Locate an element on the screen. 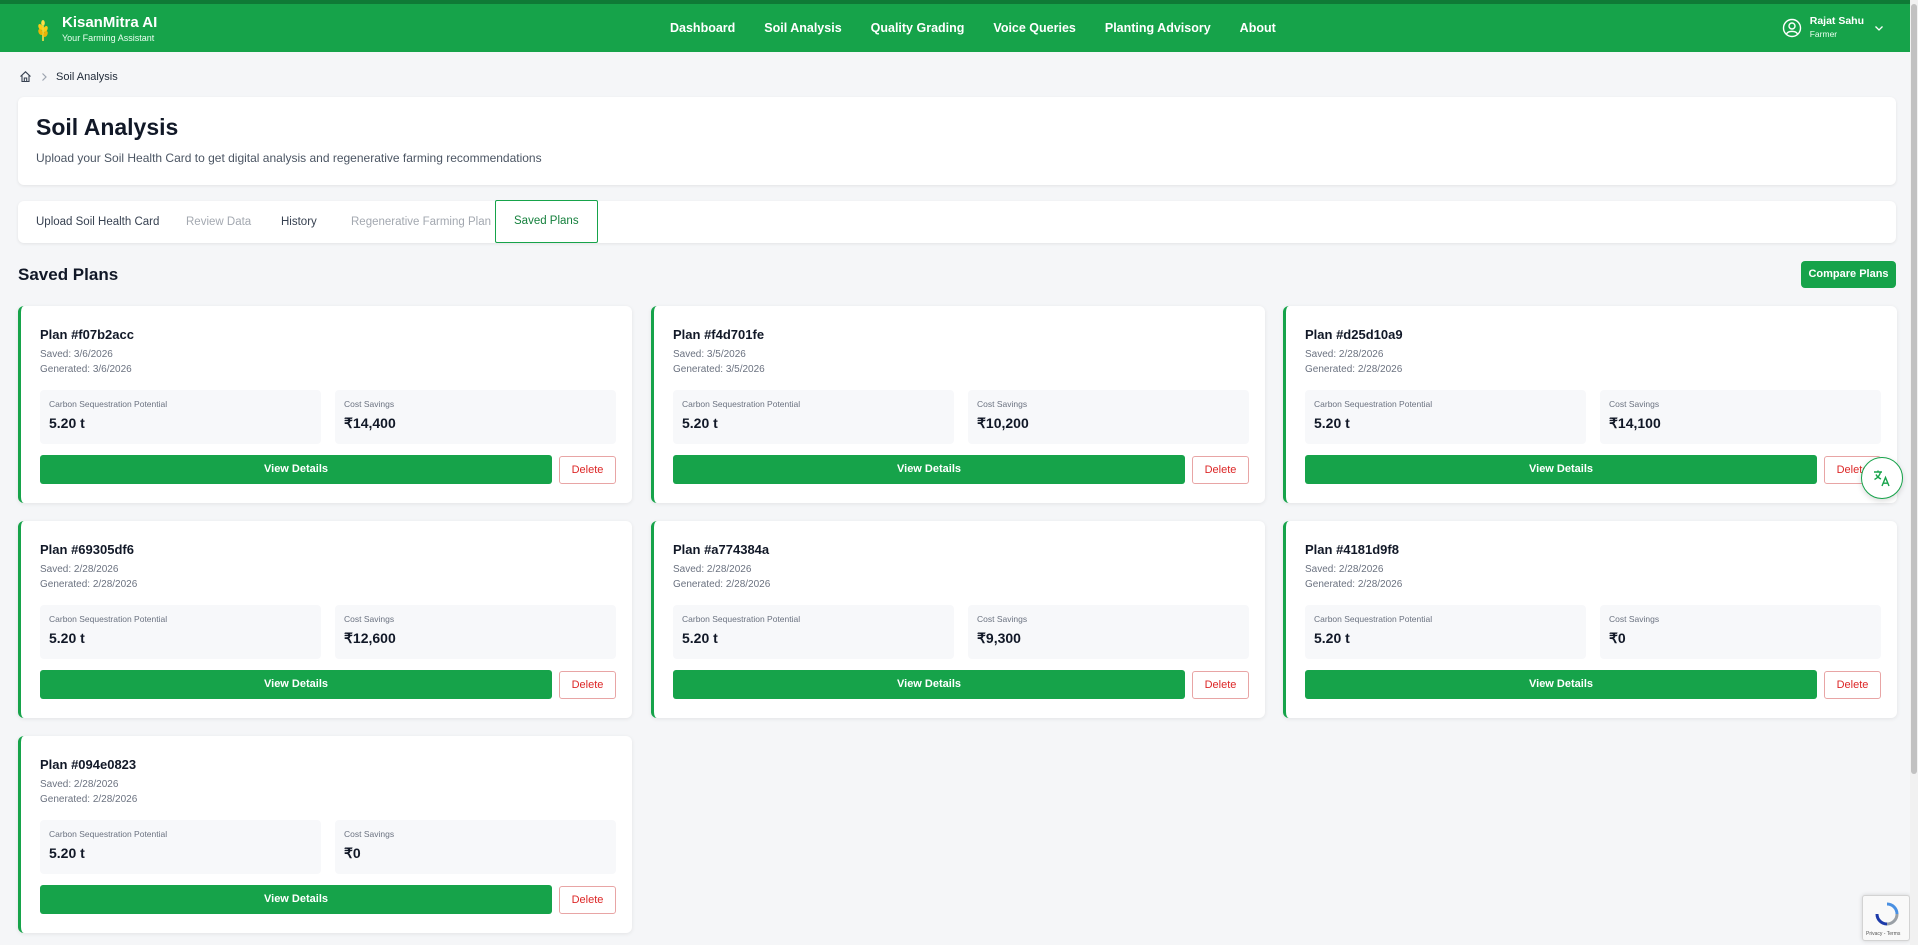 Image resolution: width=1918 pixels, height=945 pixels. brand: KisanMitra AI Your Farming Assistant is located at coordinates (95, 29).